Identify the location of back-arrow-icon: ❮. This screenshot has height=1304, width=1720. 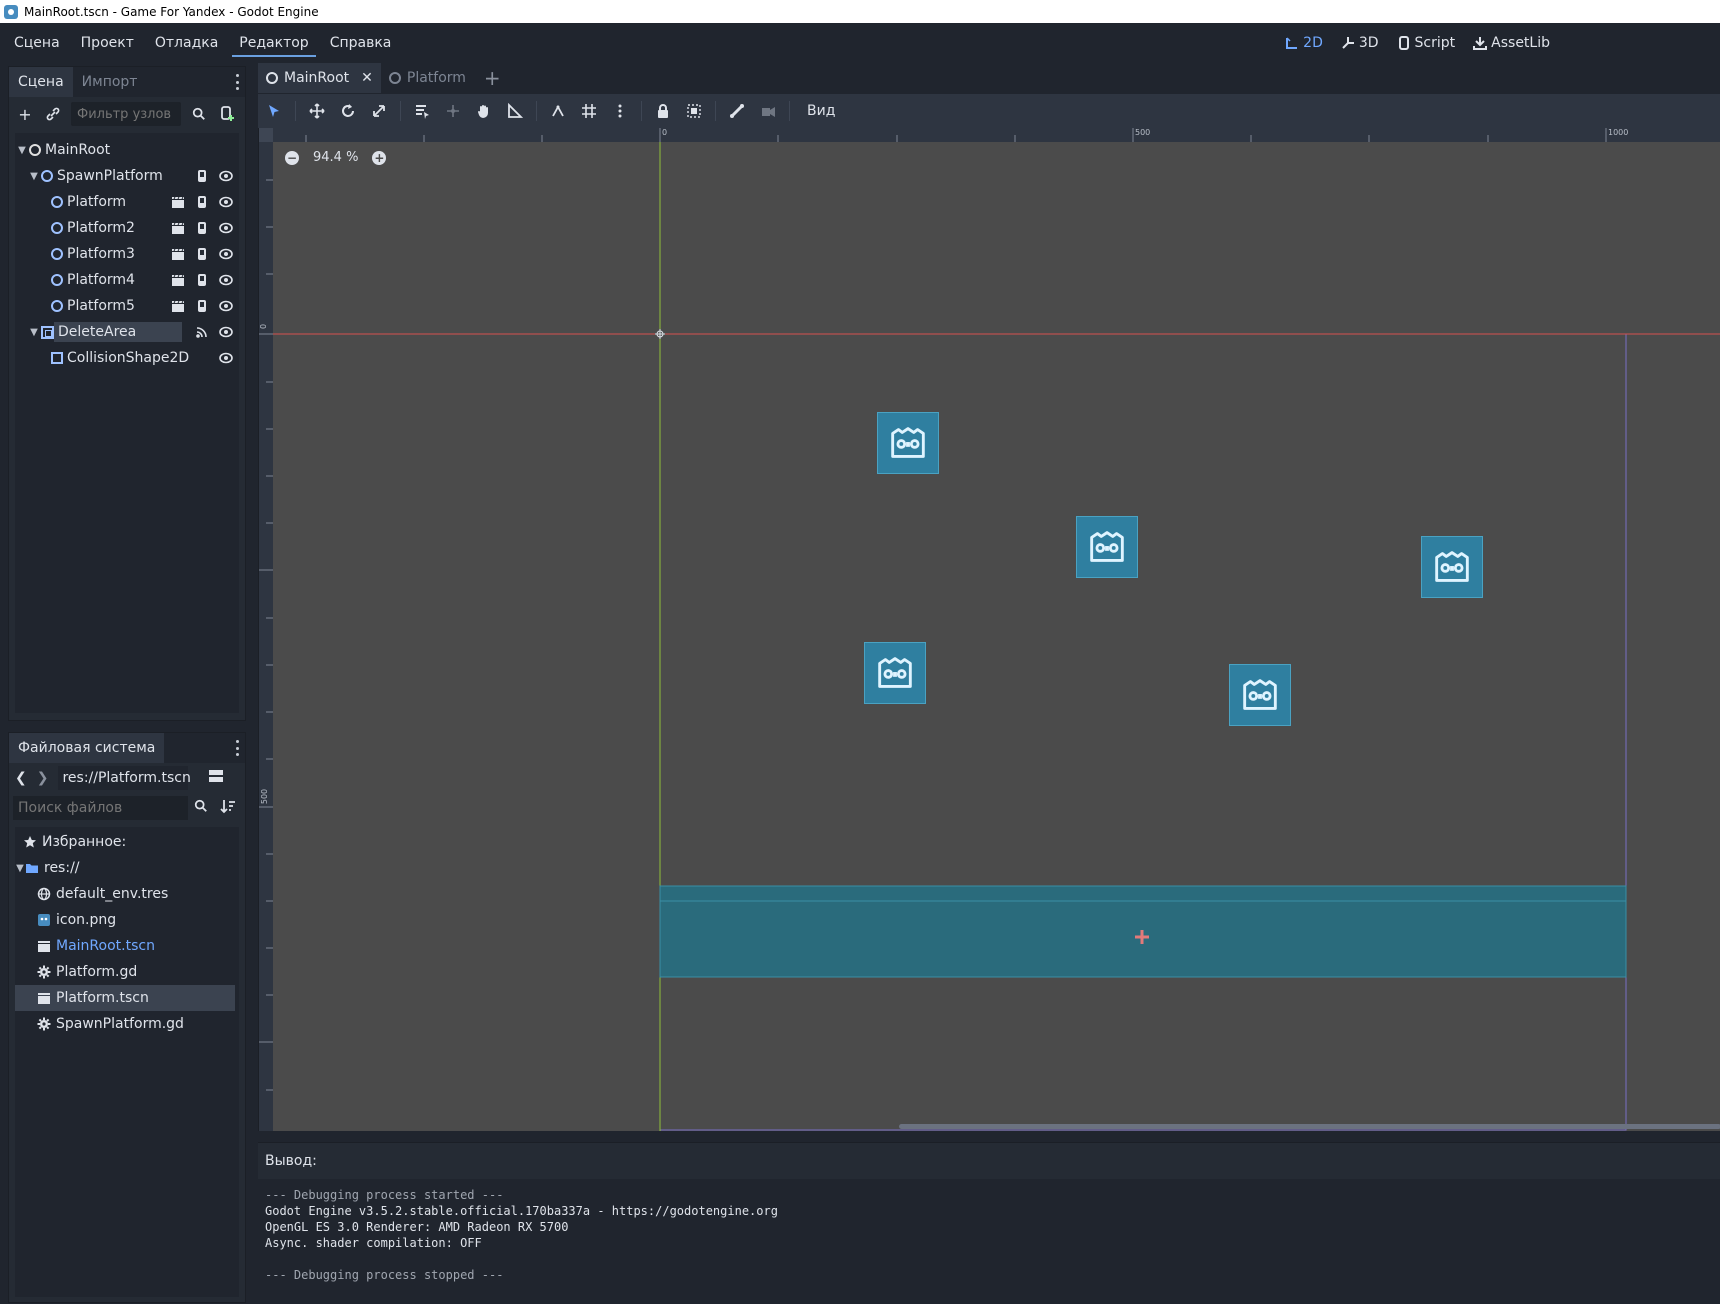
(21, 778).